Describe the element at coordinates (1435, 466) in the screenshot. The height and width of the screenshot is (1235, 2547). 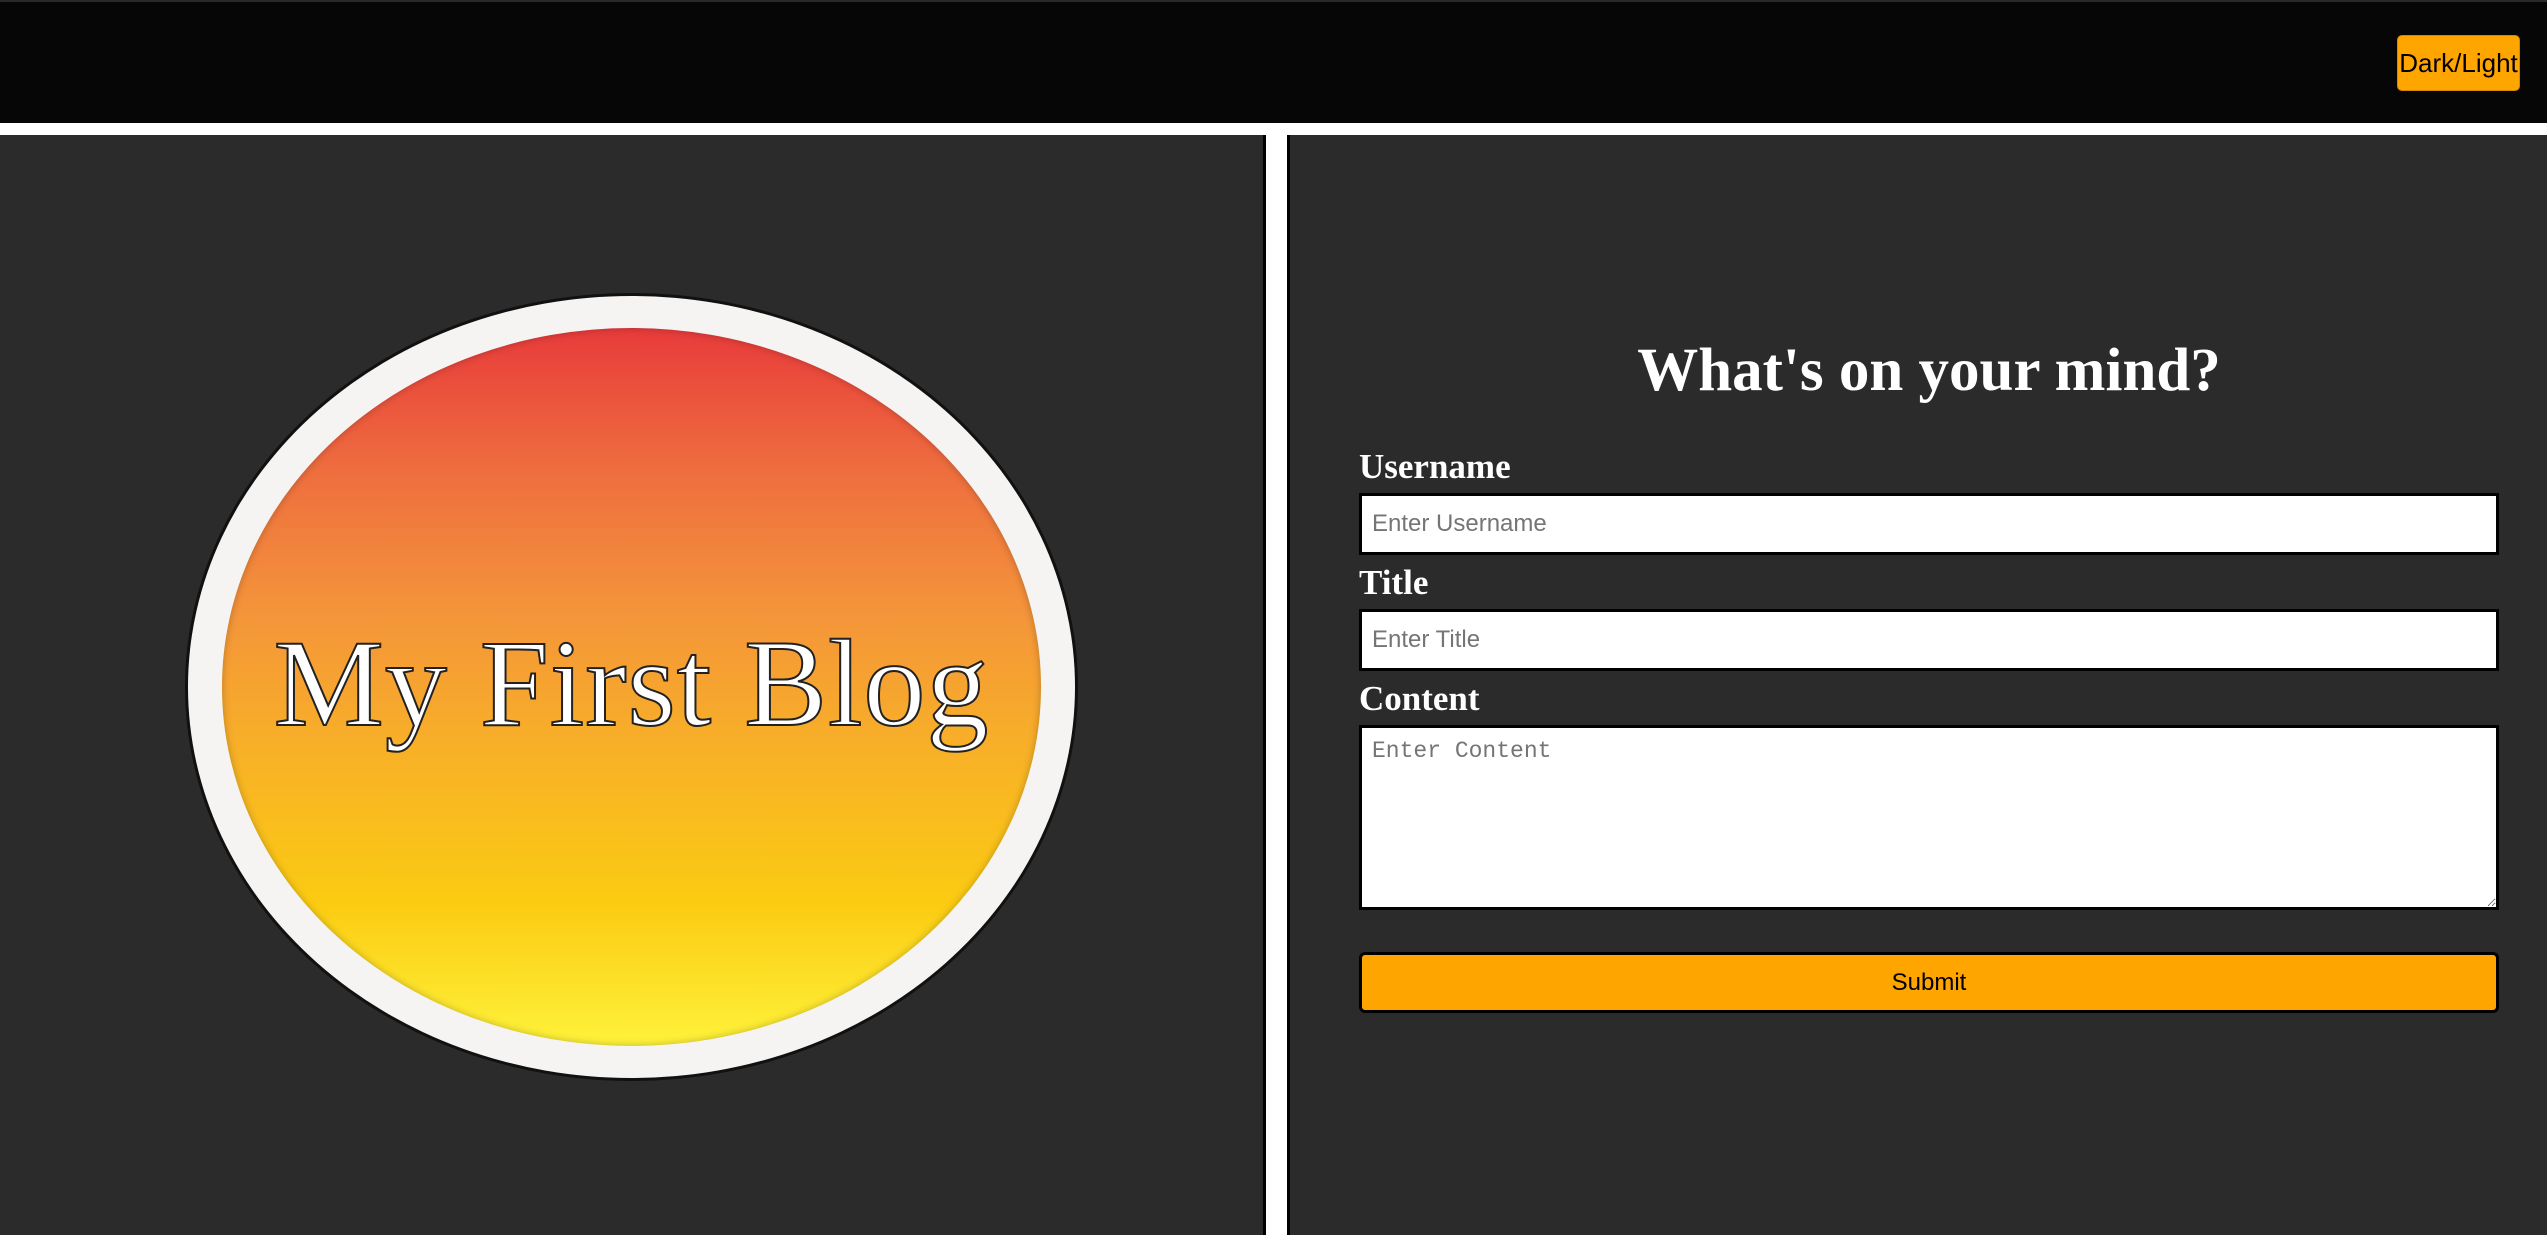
I see `username-label: Username` at that location.